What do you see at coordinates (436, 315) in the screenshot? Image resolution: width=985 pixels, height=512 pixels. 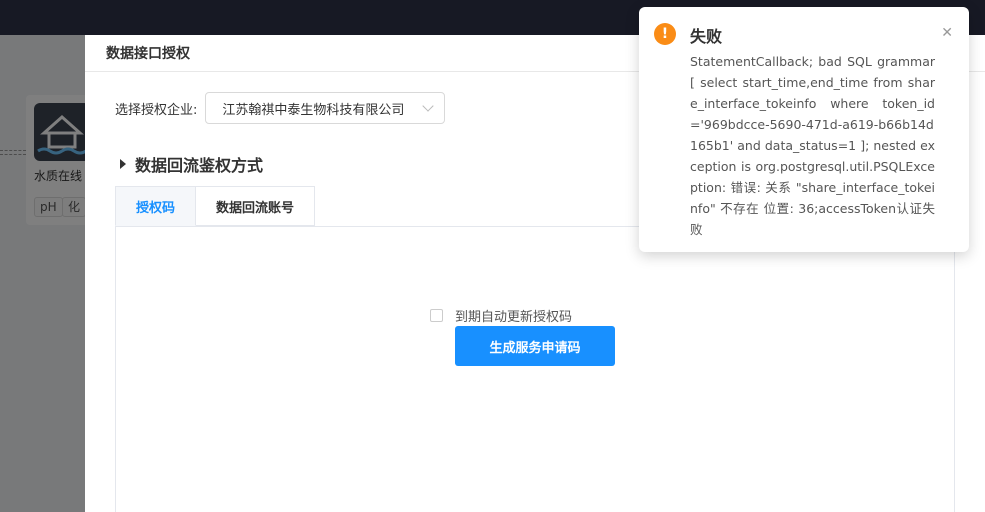 I see `auto-renew-checkbox` at bounding box center [436, 315].